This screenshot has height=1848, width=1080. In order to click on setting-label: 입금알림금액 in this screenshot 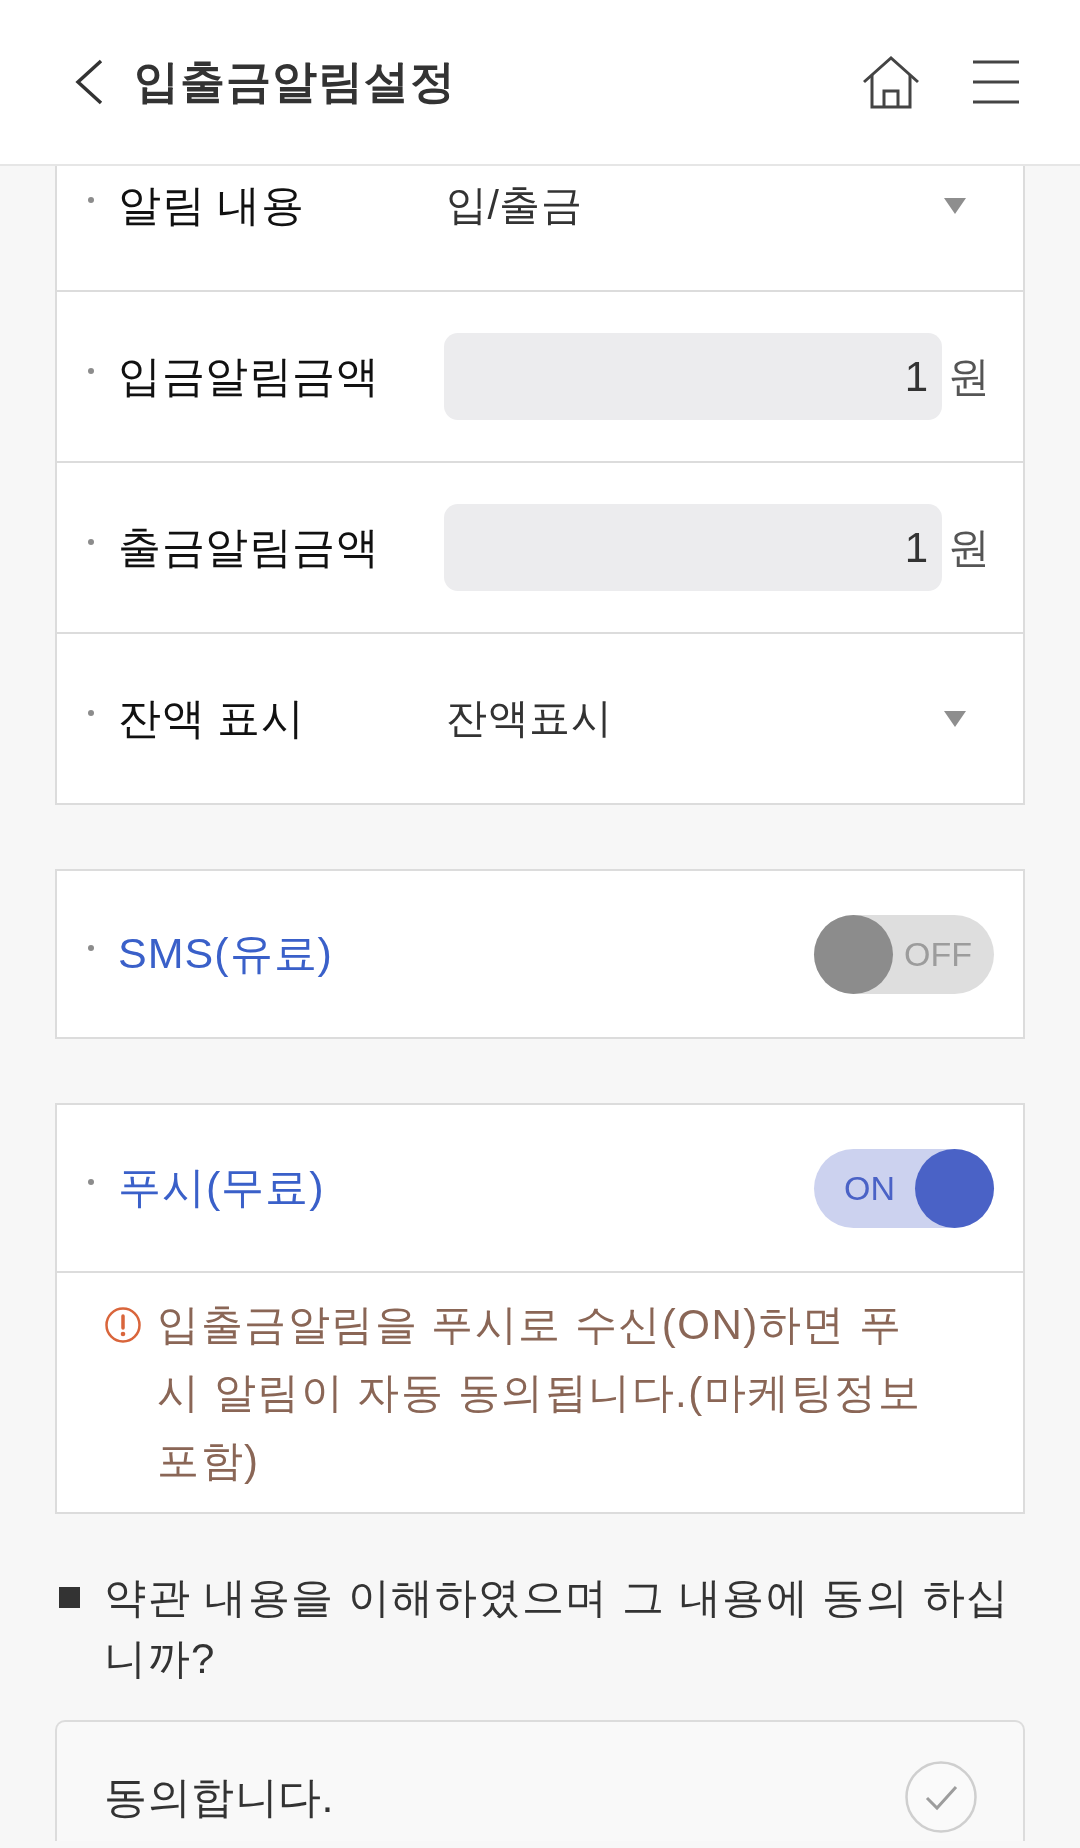, I will do `click(249, 376)`.